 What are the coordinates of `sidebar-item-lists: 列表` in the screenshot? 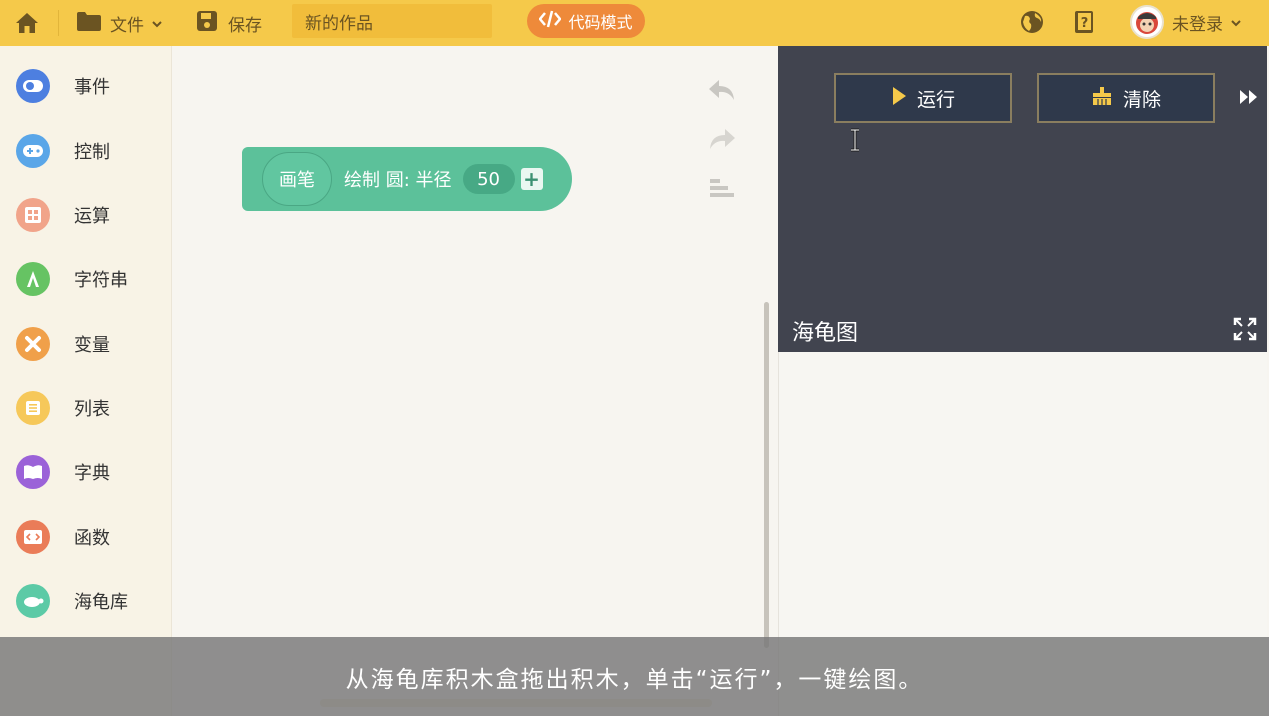 It's located at (63, 408).